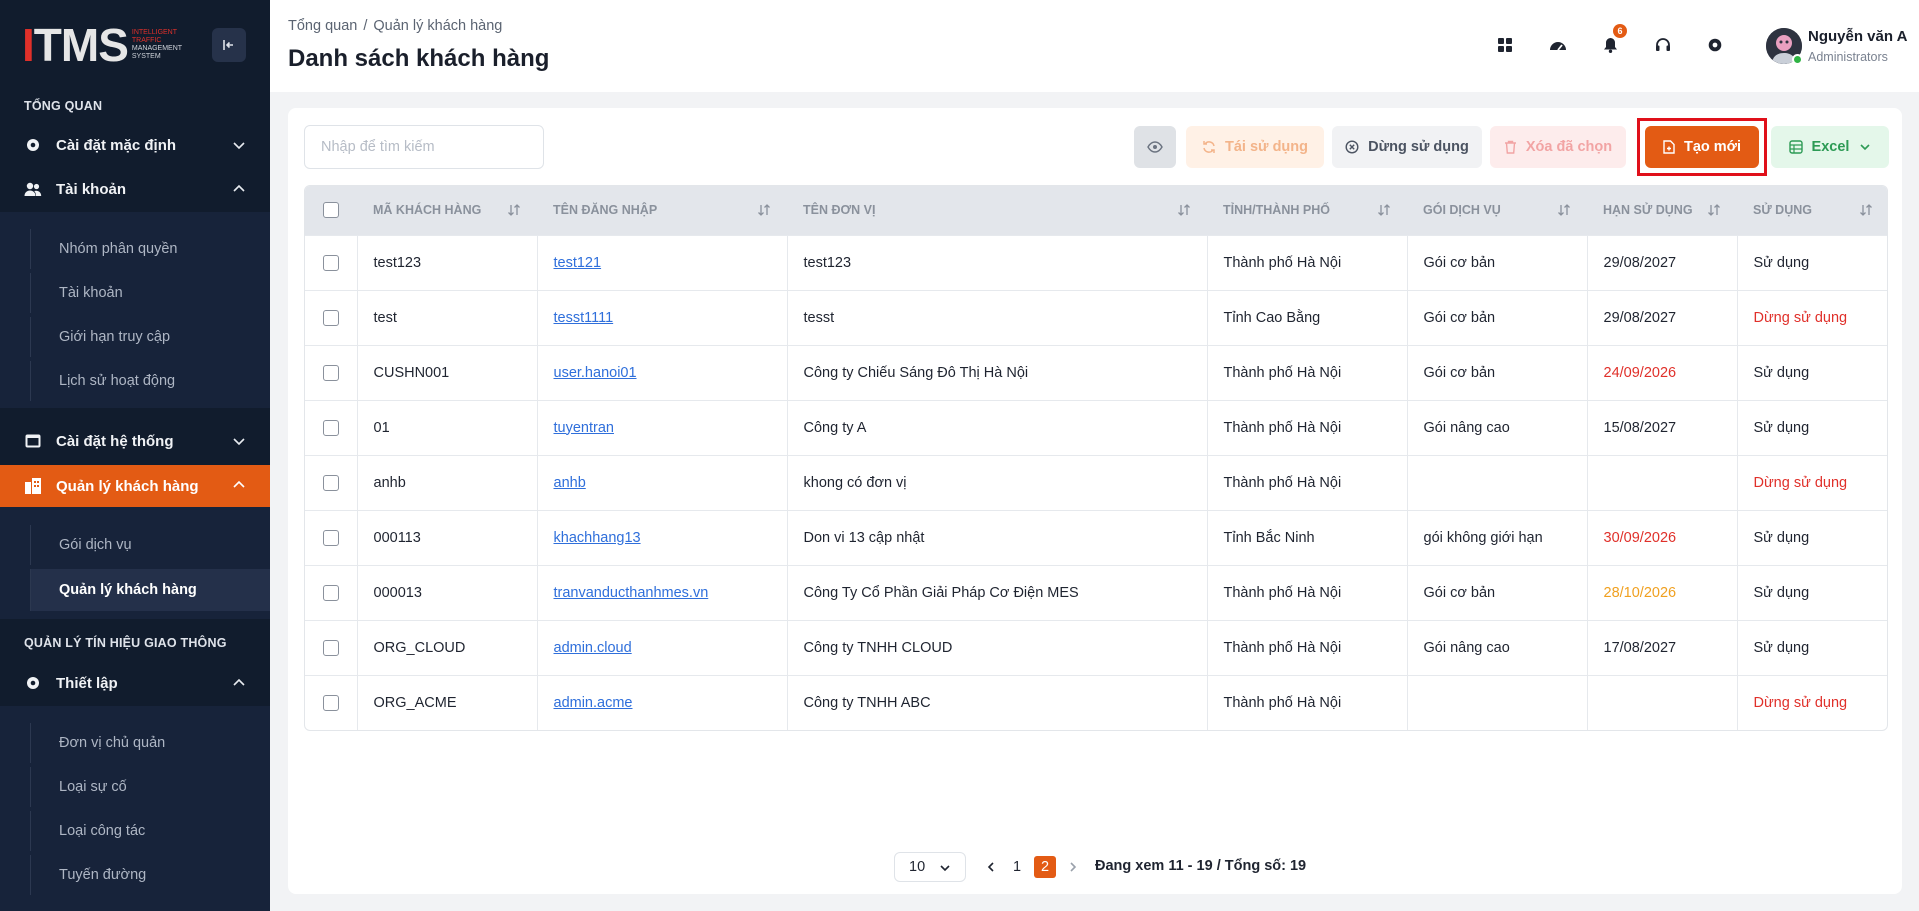  Describe the element at coordinates (597, 538) in the screenshot. I see `cell-username-link-text: khachhang13` at that location.